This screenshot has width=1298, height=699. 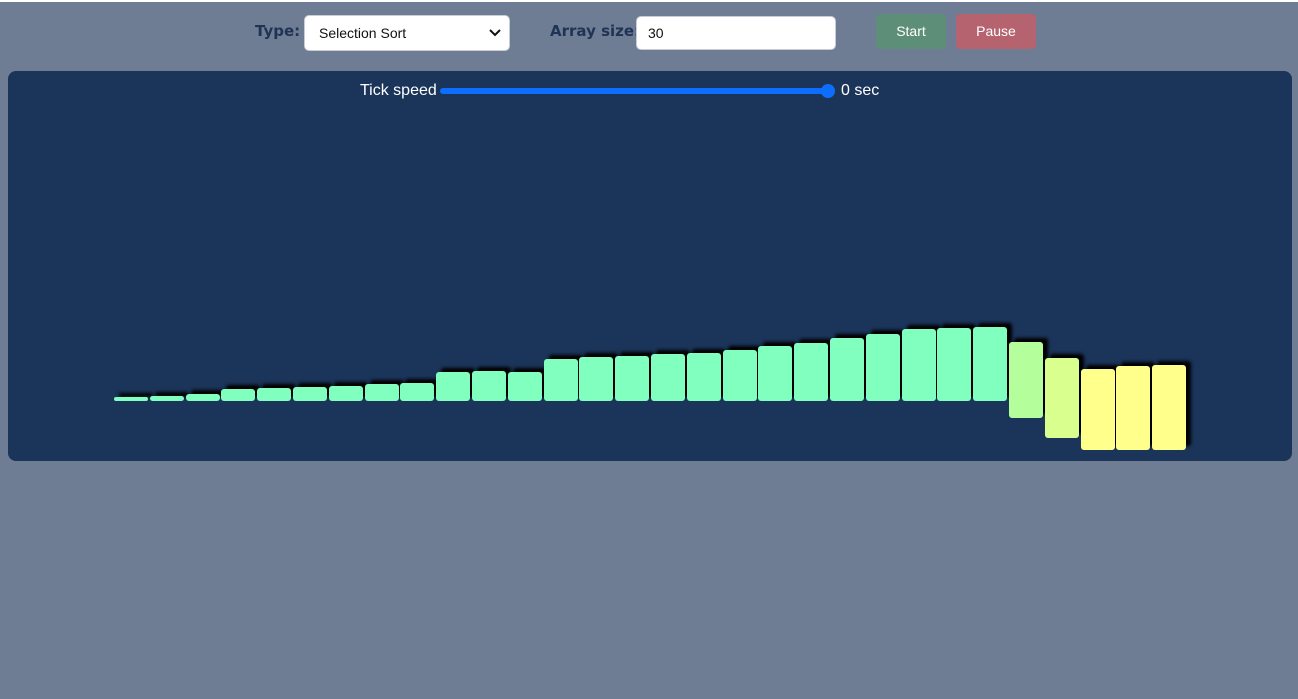 What do you see at coordinates (636, 91) in the screenshot?
I see `tick-speed-slider-track` at bounding box center [636, 91].